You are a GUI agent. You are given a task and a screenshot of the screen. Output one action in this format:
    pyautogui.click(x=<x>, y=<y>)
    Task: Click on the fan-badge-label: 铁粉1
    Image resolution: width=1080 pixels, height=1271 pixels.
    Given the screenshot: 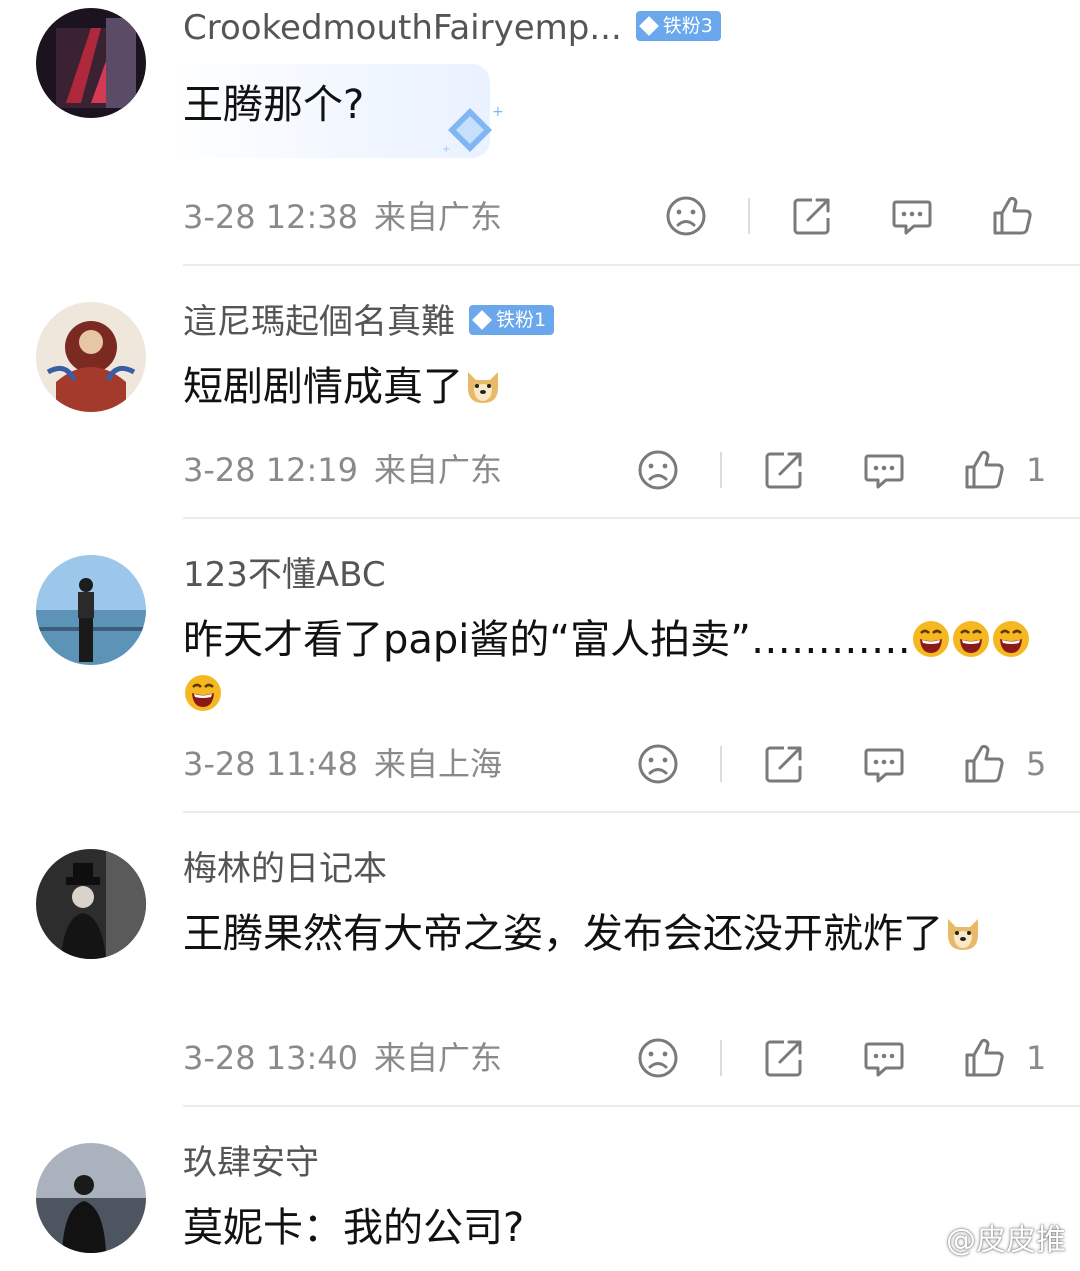 What is the action you would take?
    pyautogui.click(x=521, y=319)
    